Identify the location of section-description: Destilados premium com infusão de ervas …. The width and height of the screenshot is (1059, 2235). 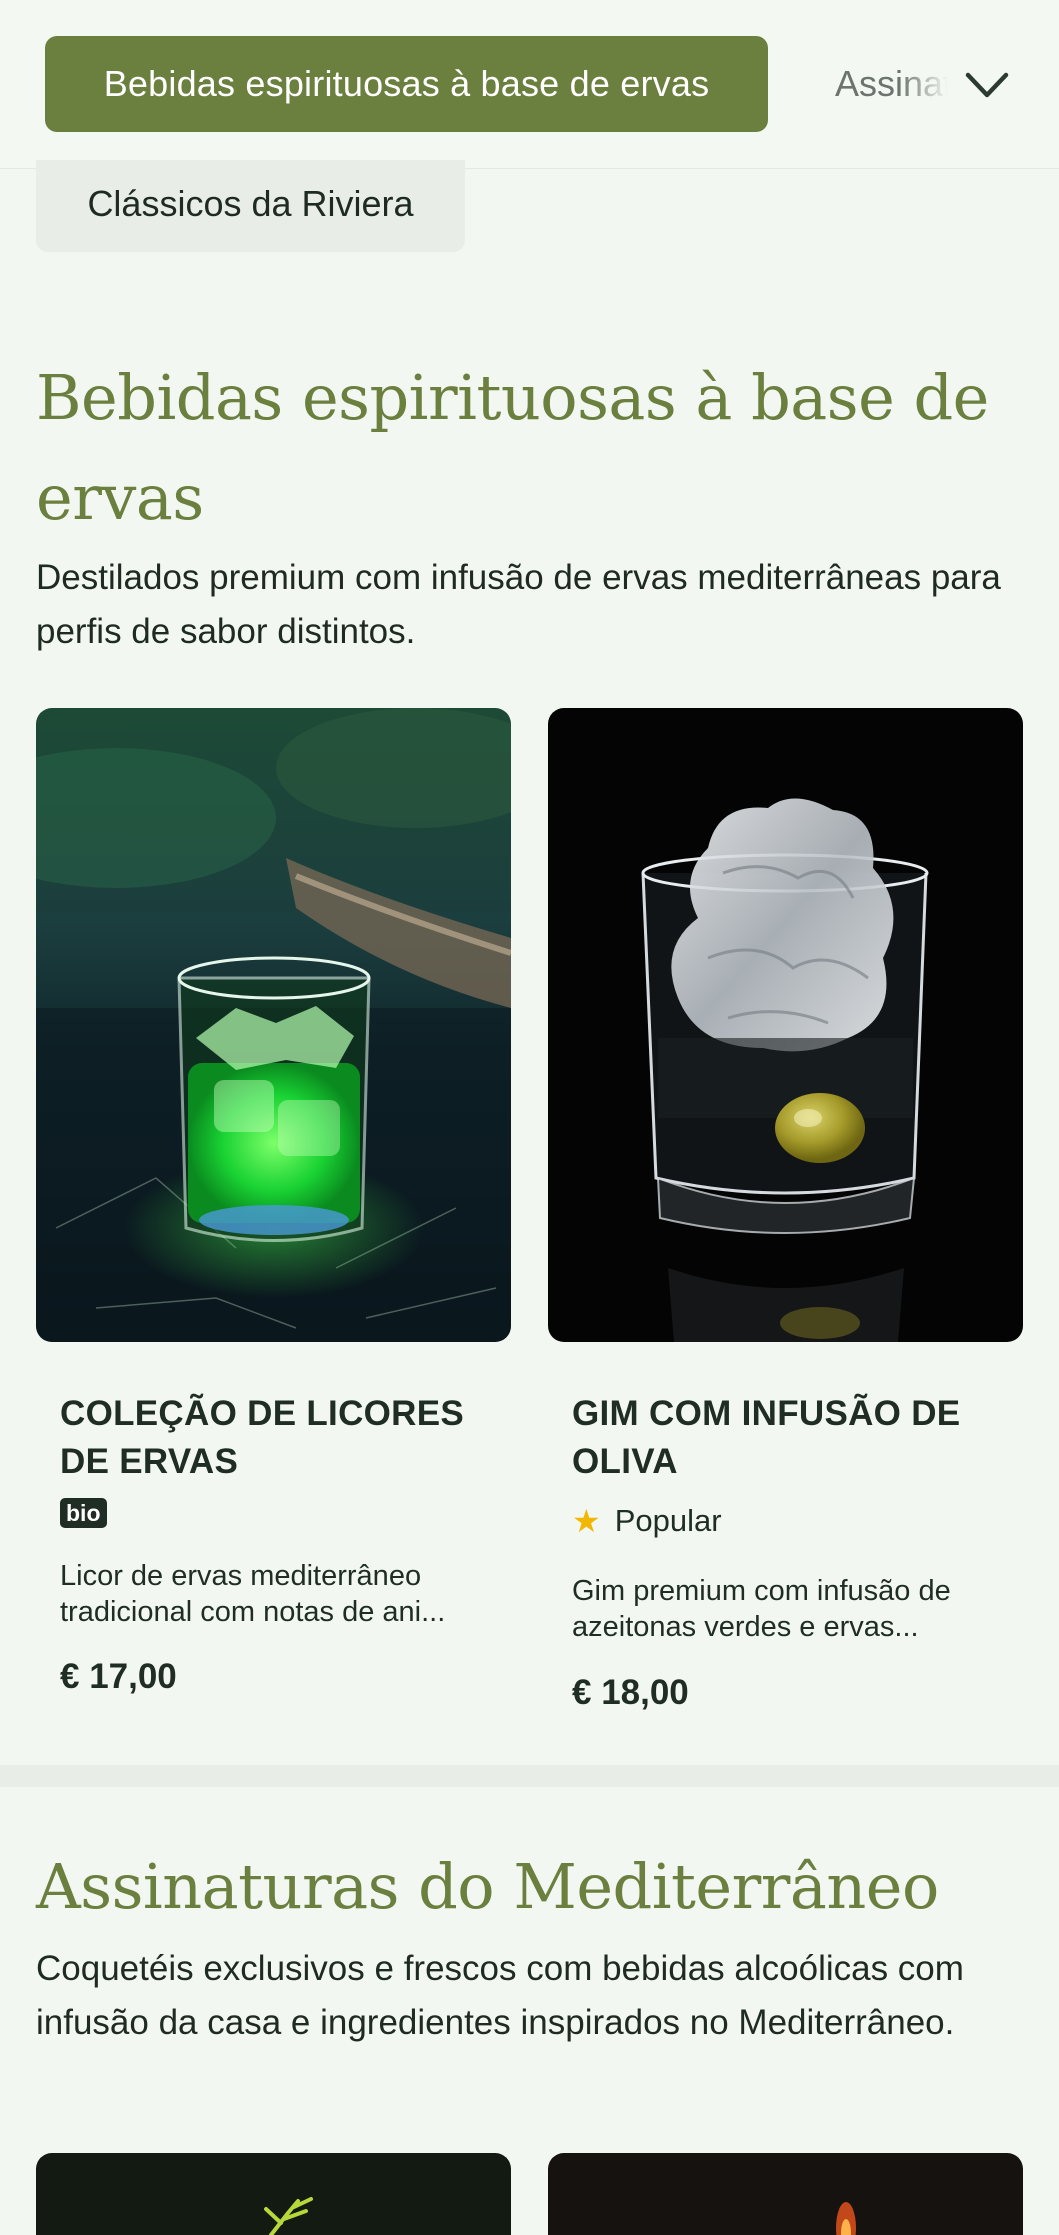
(518, 604).